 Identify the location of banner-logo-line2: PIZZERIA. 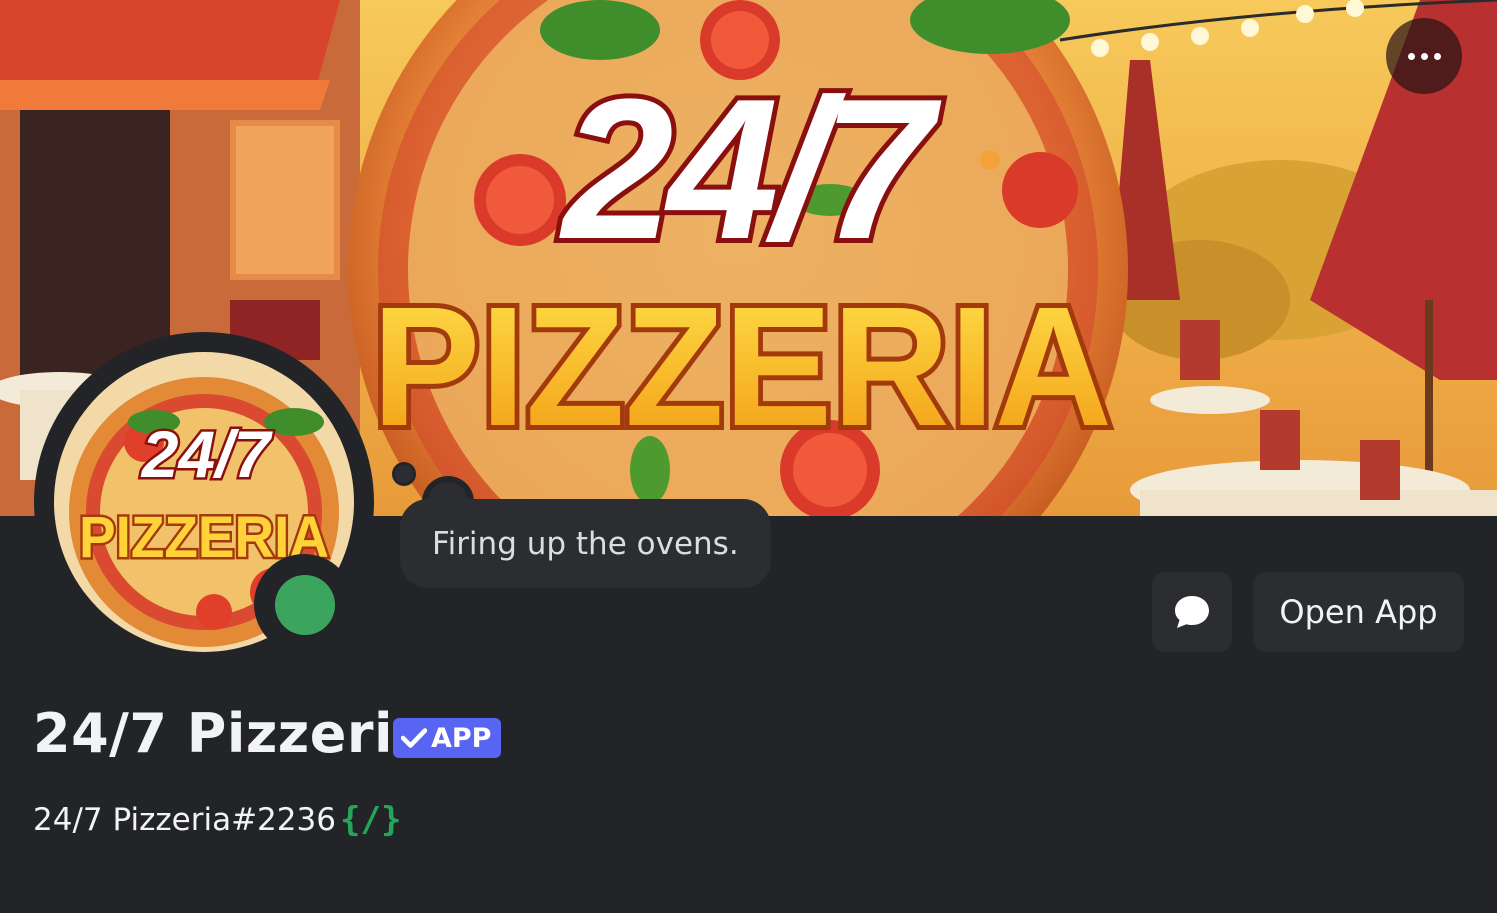
(742, 367).